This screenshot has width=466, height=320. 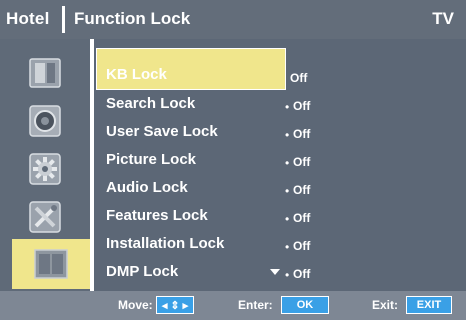 I want to click on picture-icon, so click(x=45, y=73).